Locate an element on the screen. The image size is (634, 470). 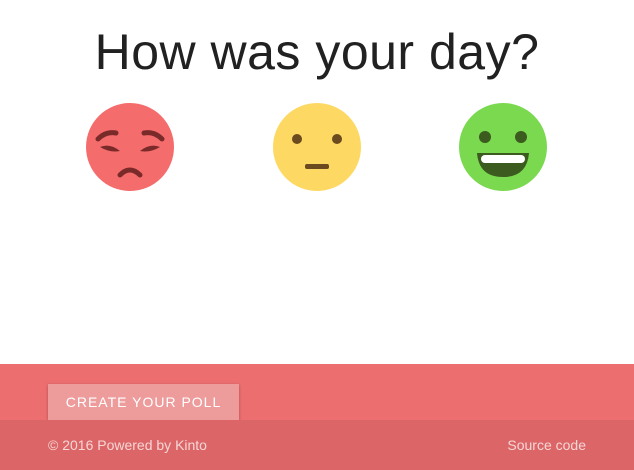
happy-face-button is located at coordinates (503, 147).